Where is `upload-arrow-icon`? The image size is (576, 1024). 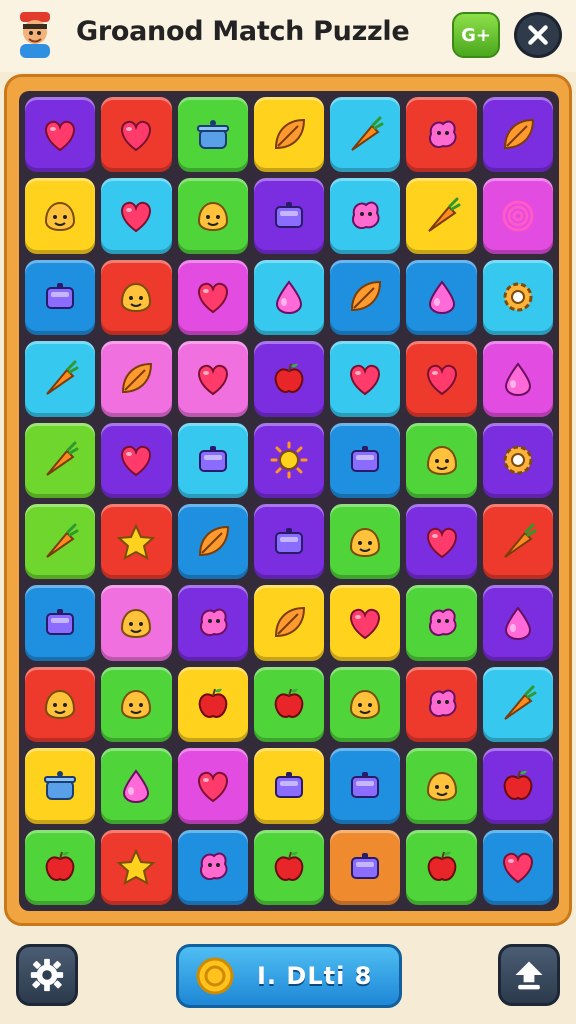 upload-arrow-icon is located at coordinates (529, 975).